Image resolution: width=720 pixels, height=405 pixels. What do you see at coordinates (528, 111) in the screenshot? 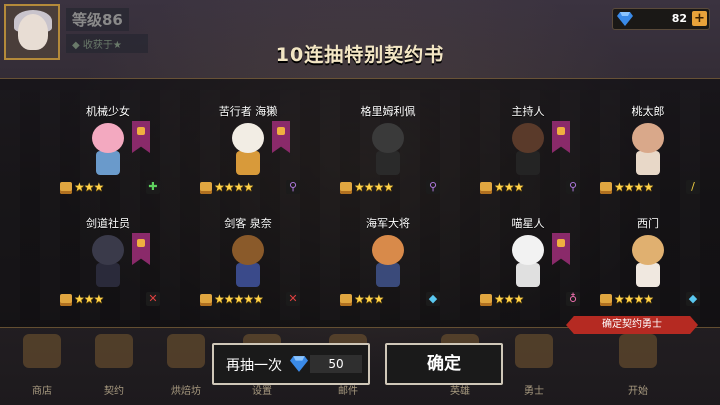
I see `hero-name: 主持人` at bounding box center [528, 111].